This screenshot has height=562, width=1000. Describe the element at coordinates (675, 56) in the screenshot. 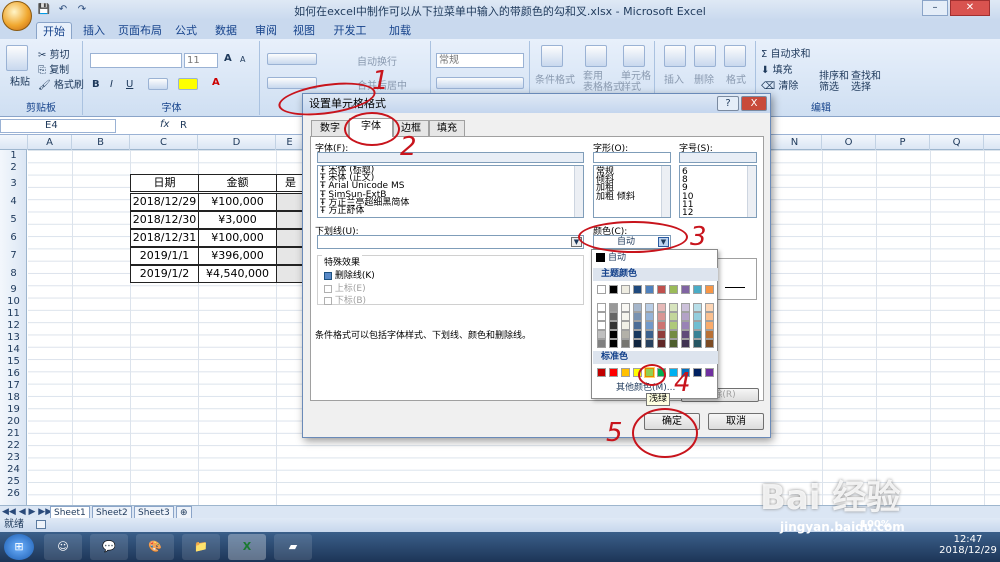

I see `insert-cells-icon` at that location.